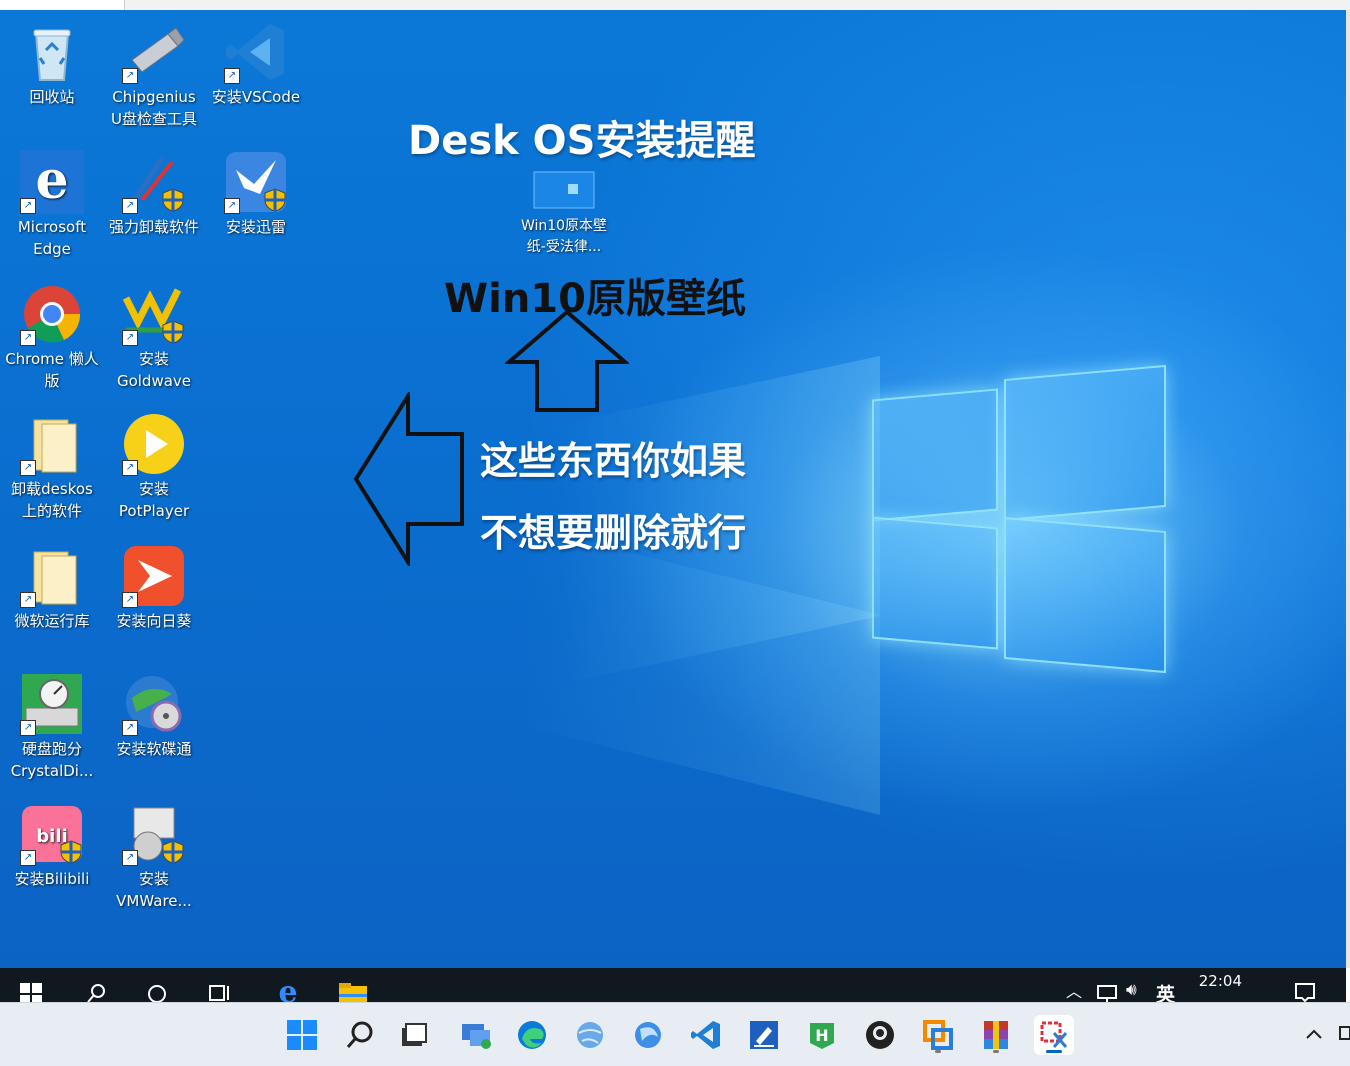 This screenshot has width=1350, height=1066. Describe the element at coordinates (52, 337) in the screenshot. I see `desktop-icon-chrome-lazy: ↗ Chrome 懒人 版` at that location.